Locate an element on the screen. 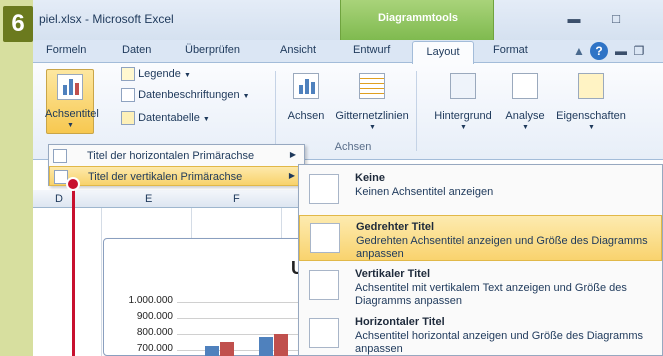 The width and height of the screenshot is (663, 356). gridline is located at coordinates (101, 282).